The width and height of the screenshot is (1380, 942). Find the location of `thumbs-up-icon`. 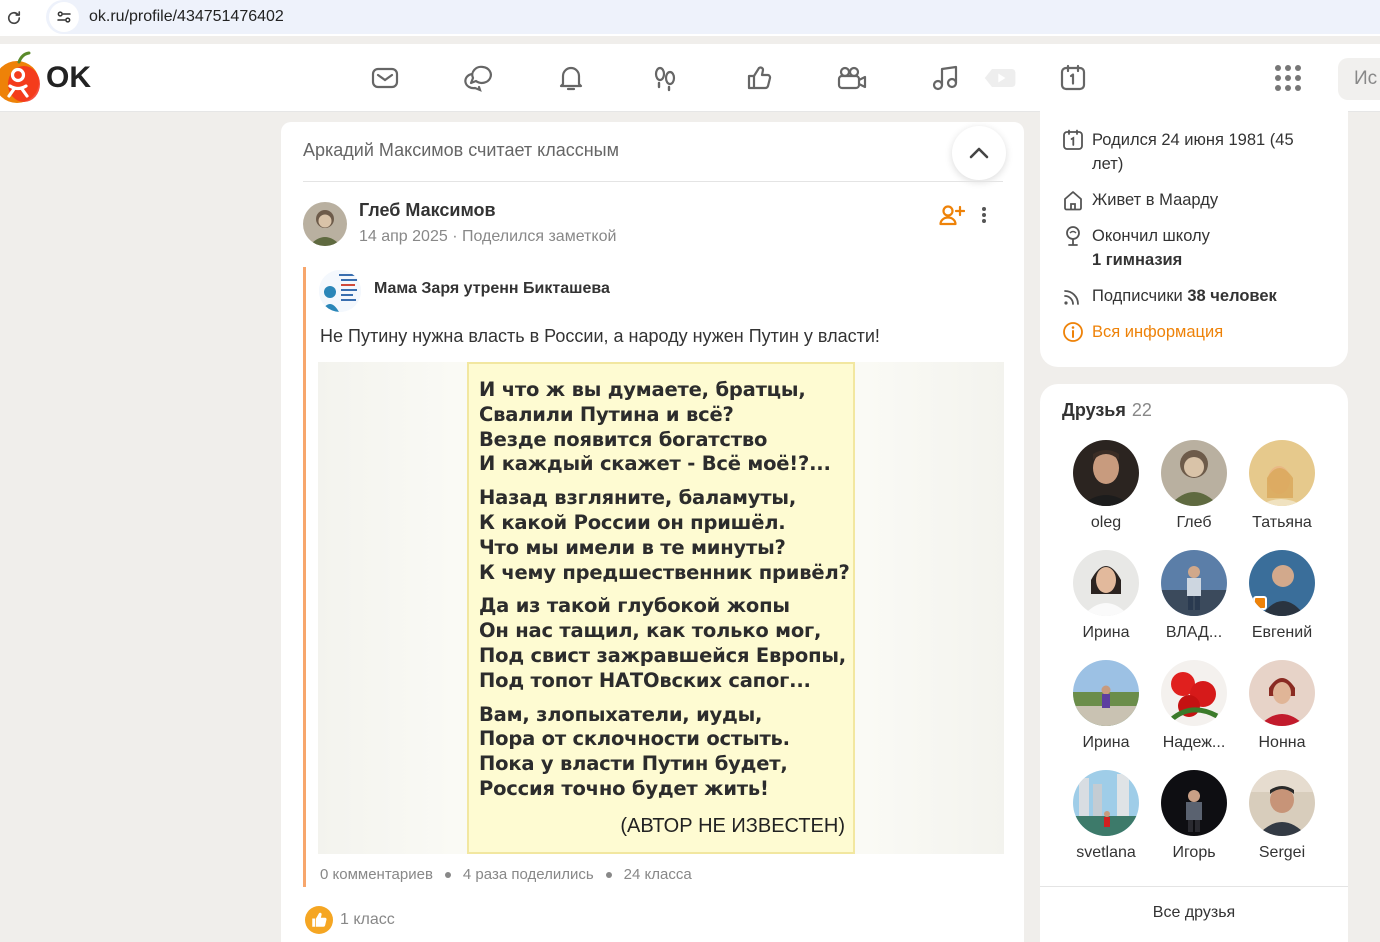

thumbs-up-icon is located at coordinates (319, 919).